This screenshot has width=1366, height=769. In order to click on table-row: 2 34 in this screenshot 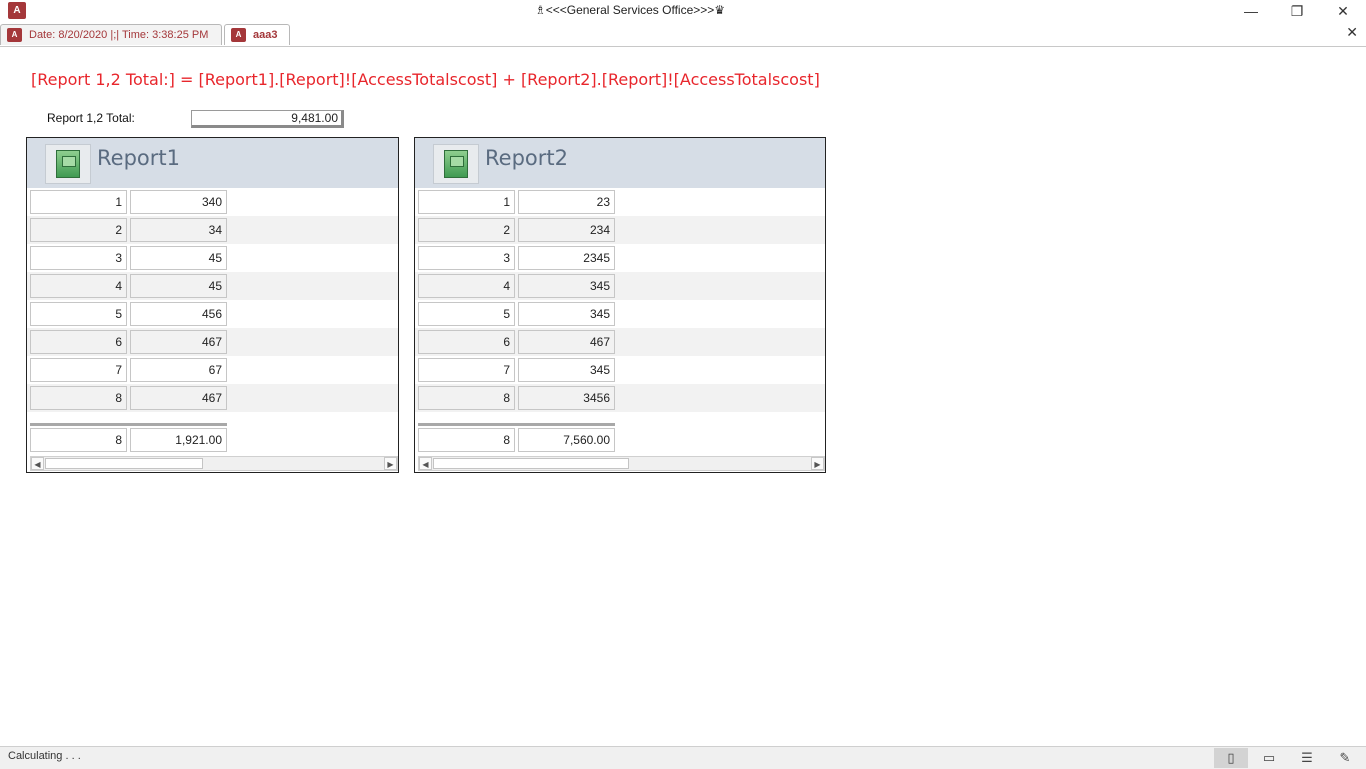, I will do `click(212, 230)`.